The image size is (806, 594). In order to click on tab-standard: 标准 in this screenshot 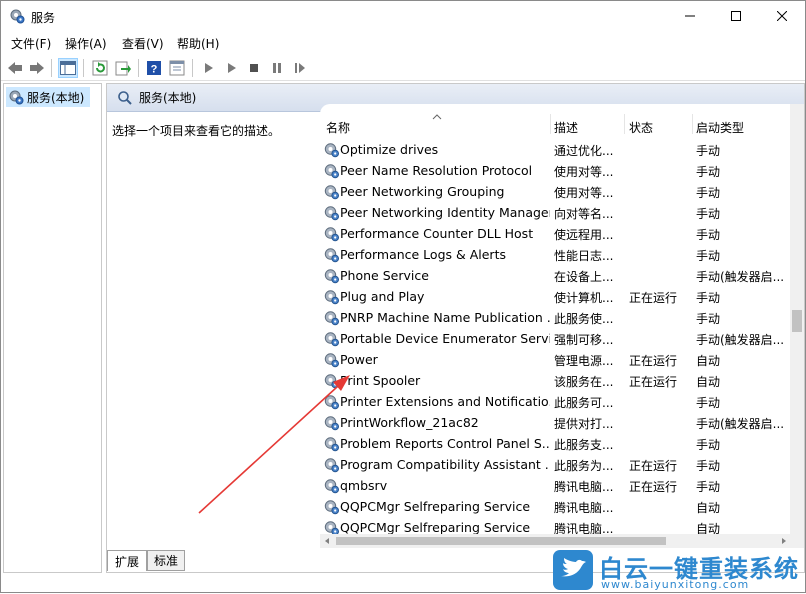, I will do `click(166, 560)`.